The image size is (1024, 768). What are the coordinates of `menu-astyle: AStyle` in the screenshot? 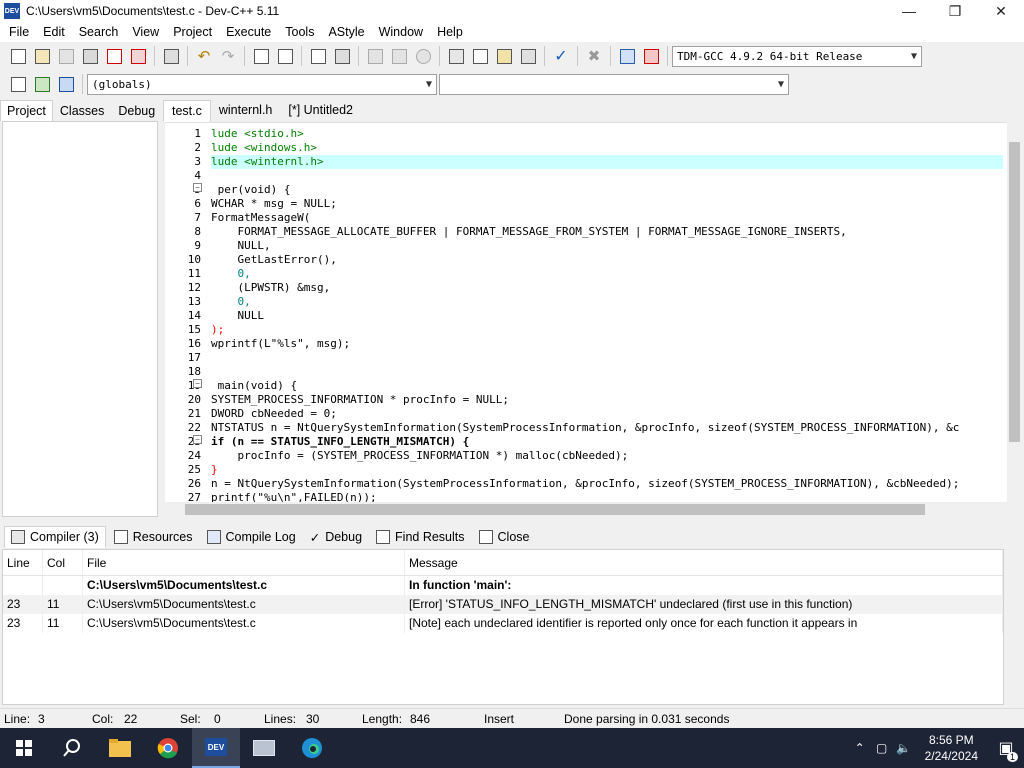 It's located at (346, 32).